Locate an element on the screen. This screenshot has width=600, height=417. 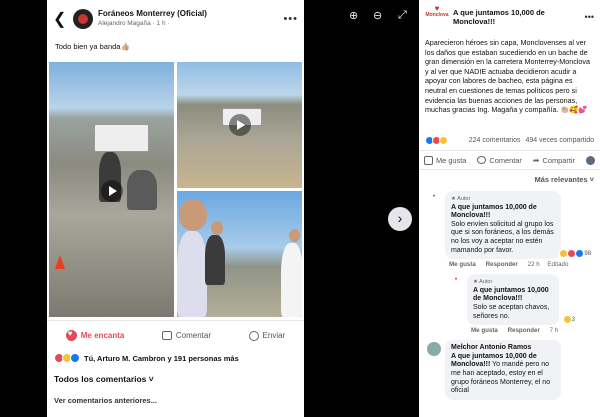
like-button: Me gusta is located at coordinates (445, 160).